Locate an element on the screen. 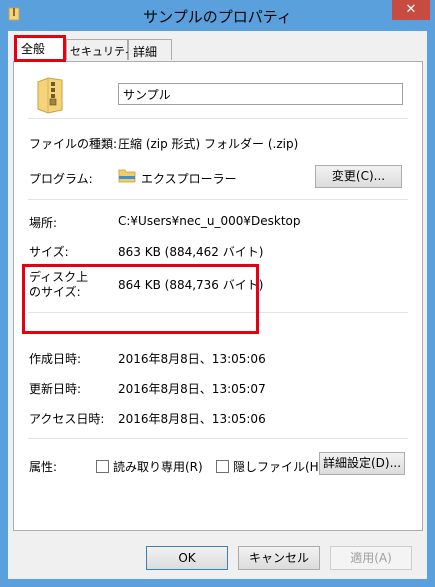 The image size is (435, 587). program-label: プログラム: is located at coordinates (61, 179).